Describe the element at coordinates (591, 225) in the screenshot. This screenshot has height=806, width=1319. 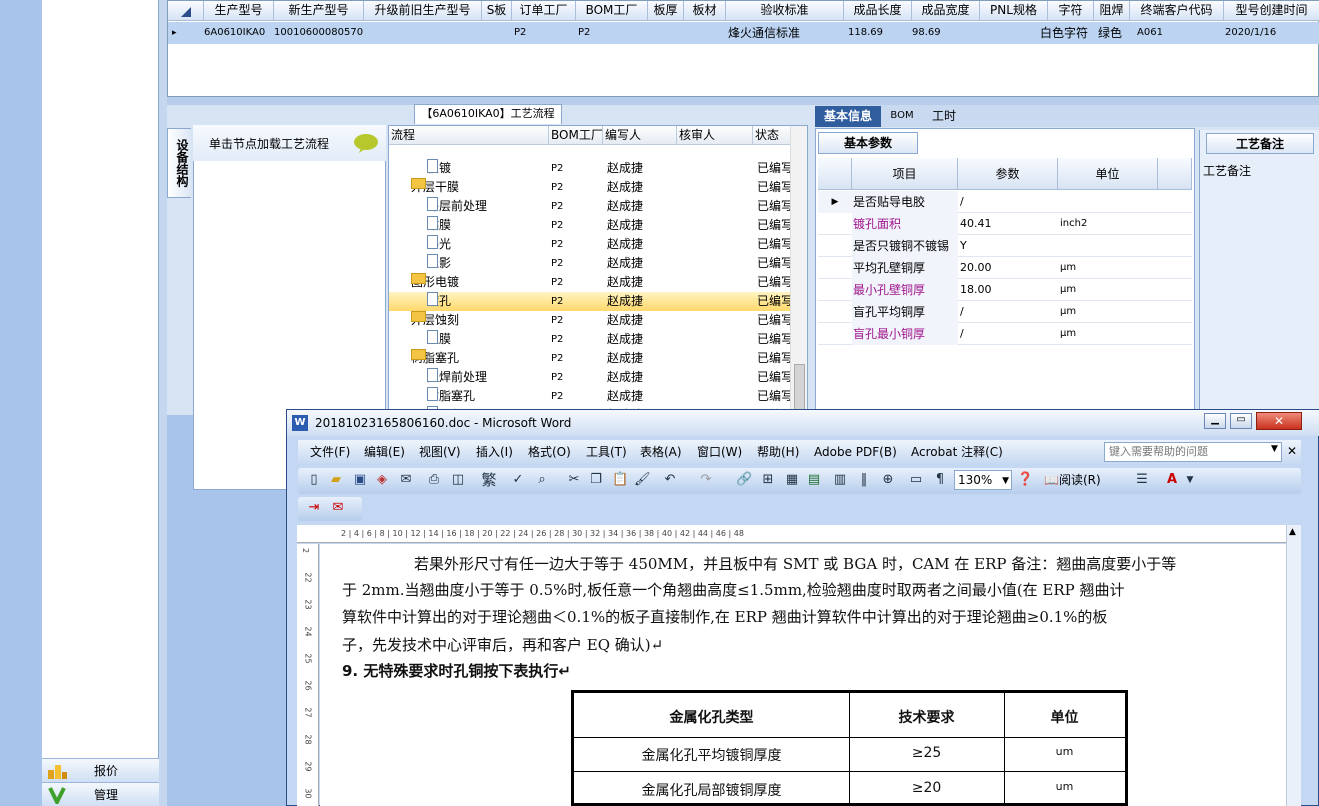
I see `tree-row: 贴膜 P2 赵成捷 已编写` at that location.